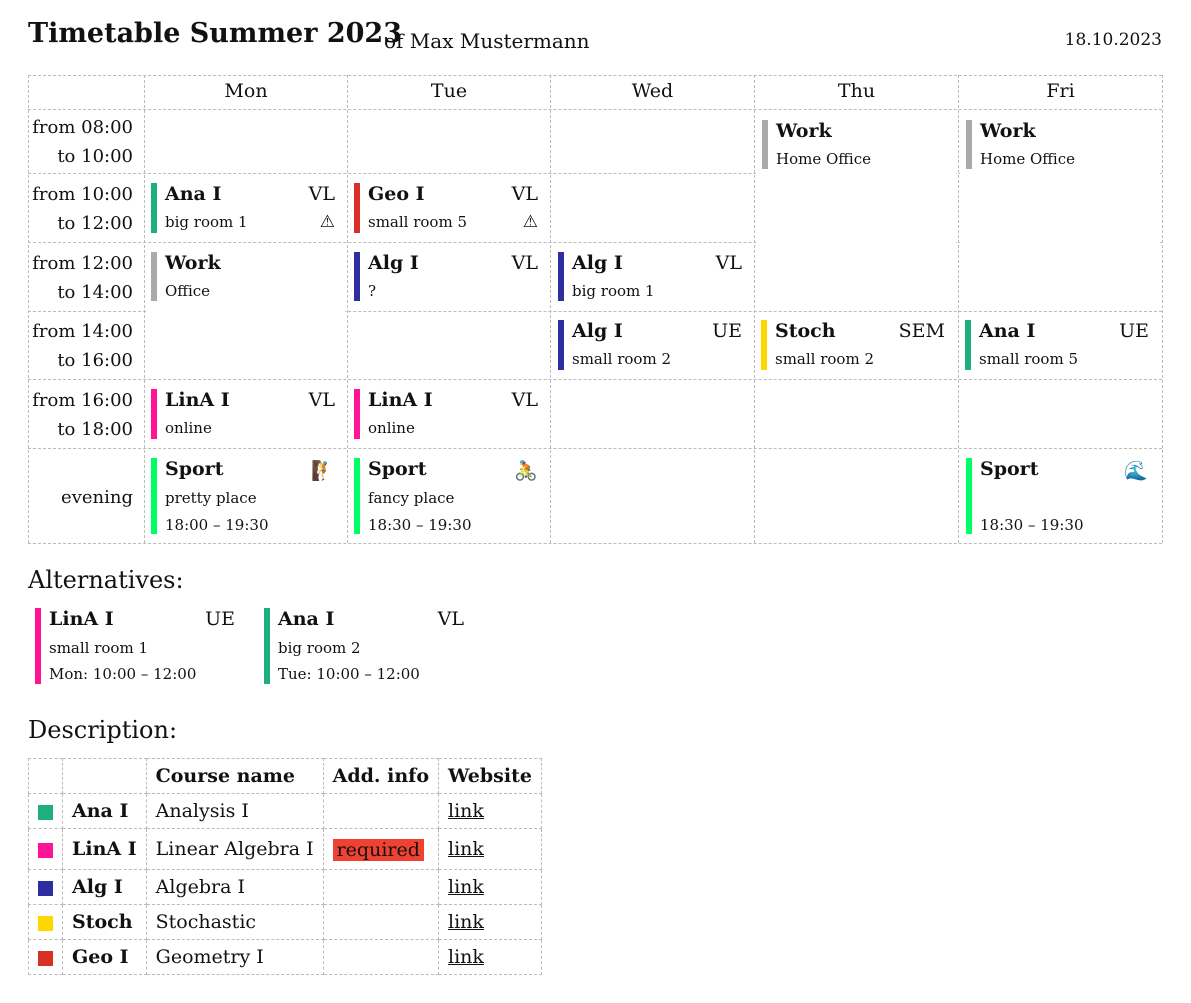 This screenshot has width=1191, height=1003. Describe the element at coordinates (106, 580) in the screenshot. I see `alternatives-heading: Alternatives:` at that location.